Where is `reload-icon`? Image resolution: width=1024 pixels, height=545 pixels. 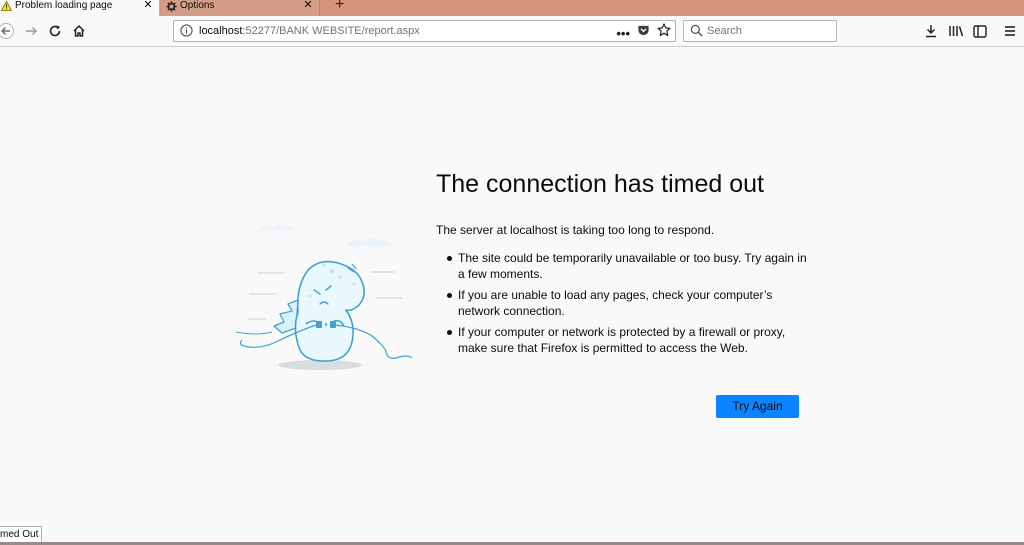
reload-icon is located at coordinates (55, 31).